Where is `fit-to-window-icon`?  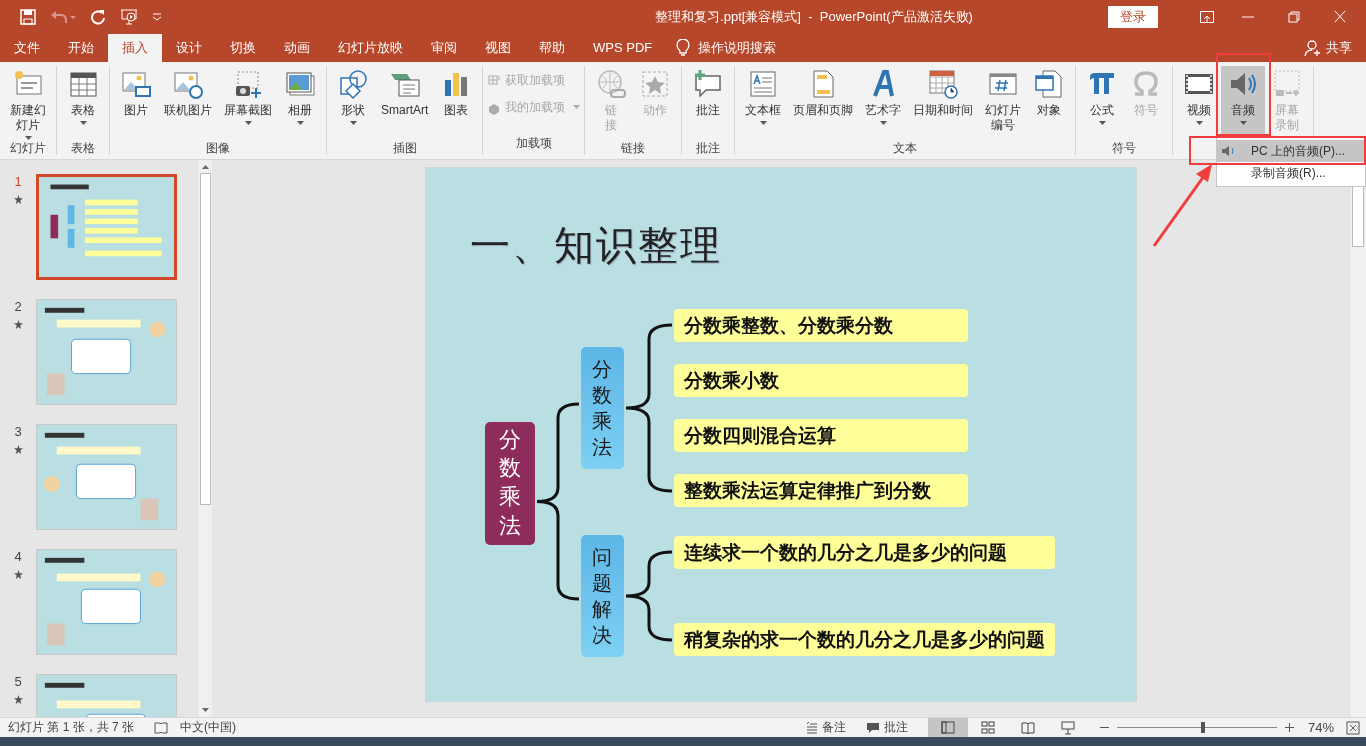 fit-to-window-icon is located at coordinates (1353, 727).